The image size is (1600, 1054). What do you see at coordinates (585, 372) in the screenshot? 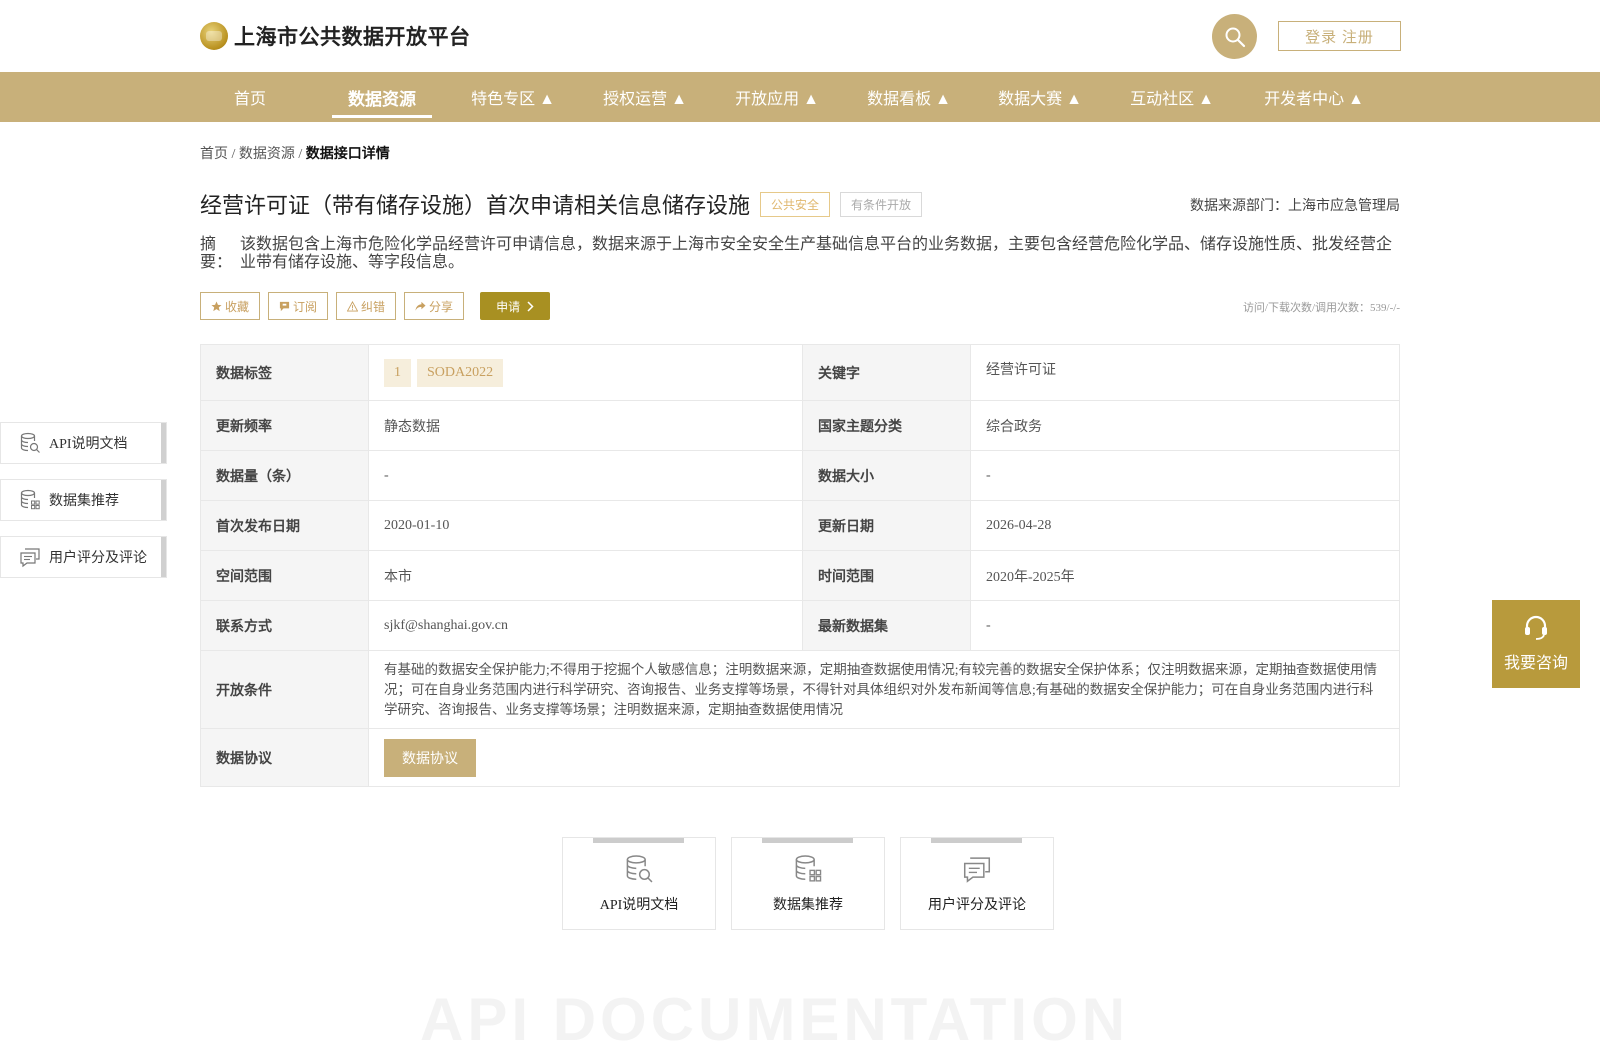
I see `tags-cell: 1 SODA2022` at bounding box center [585, 372].